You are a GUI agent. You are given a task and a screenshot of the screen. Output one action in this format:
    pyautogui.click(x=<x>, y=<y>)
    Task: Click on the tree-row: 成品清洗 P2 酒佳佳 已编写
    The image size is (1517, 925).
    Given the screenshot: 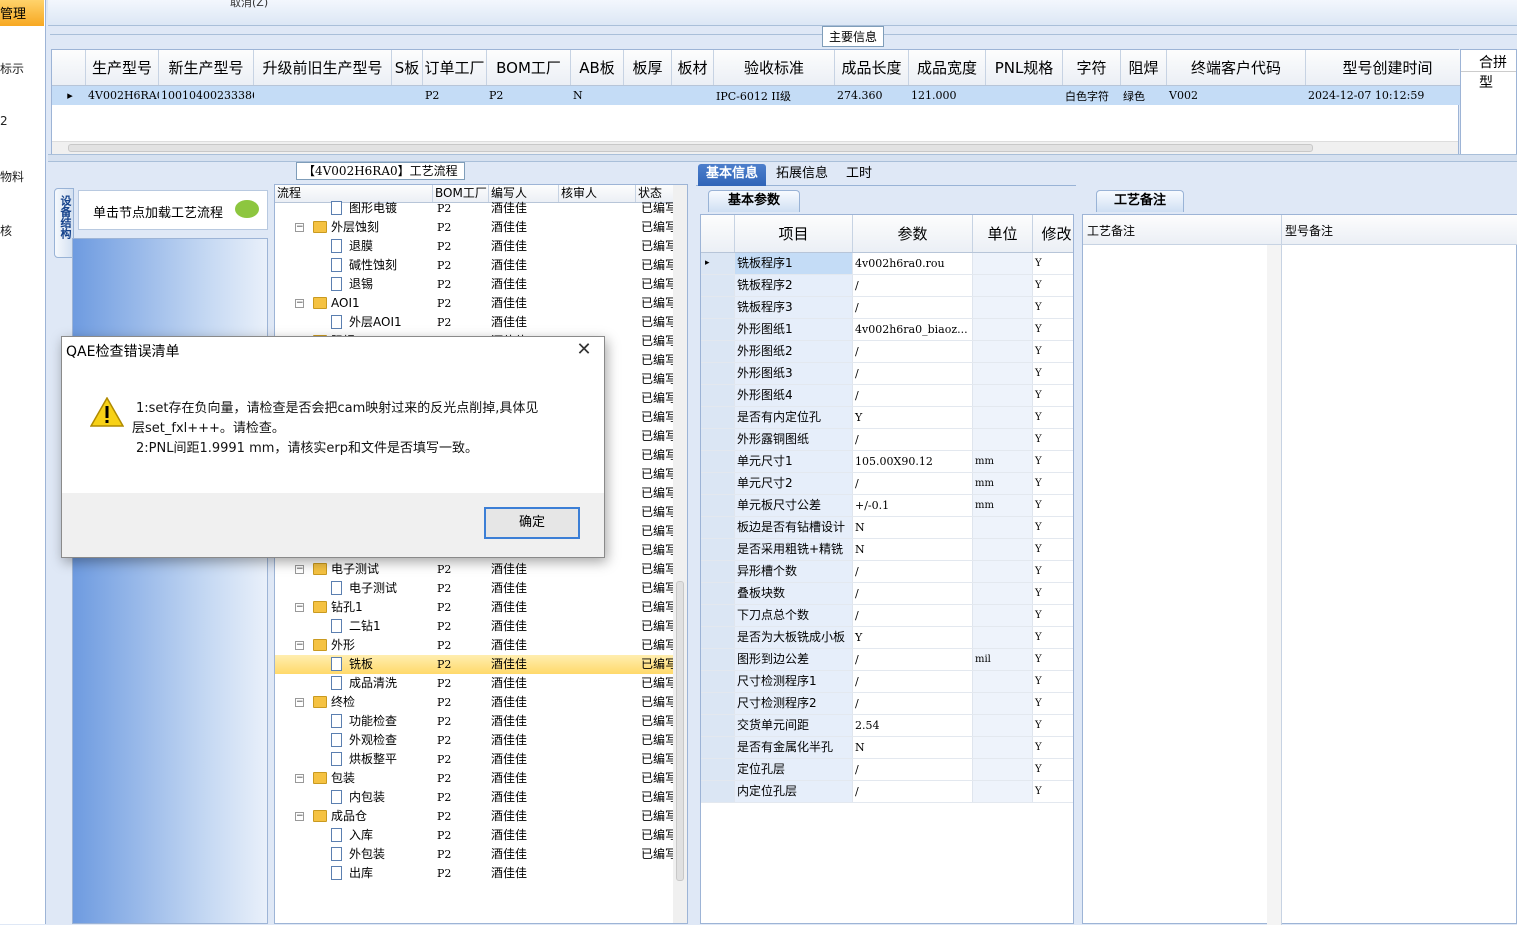 What is the action you would take?
    pyautogui.click(x=475, y=683)
    